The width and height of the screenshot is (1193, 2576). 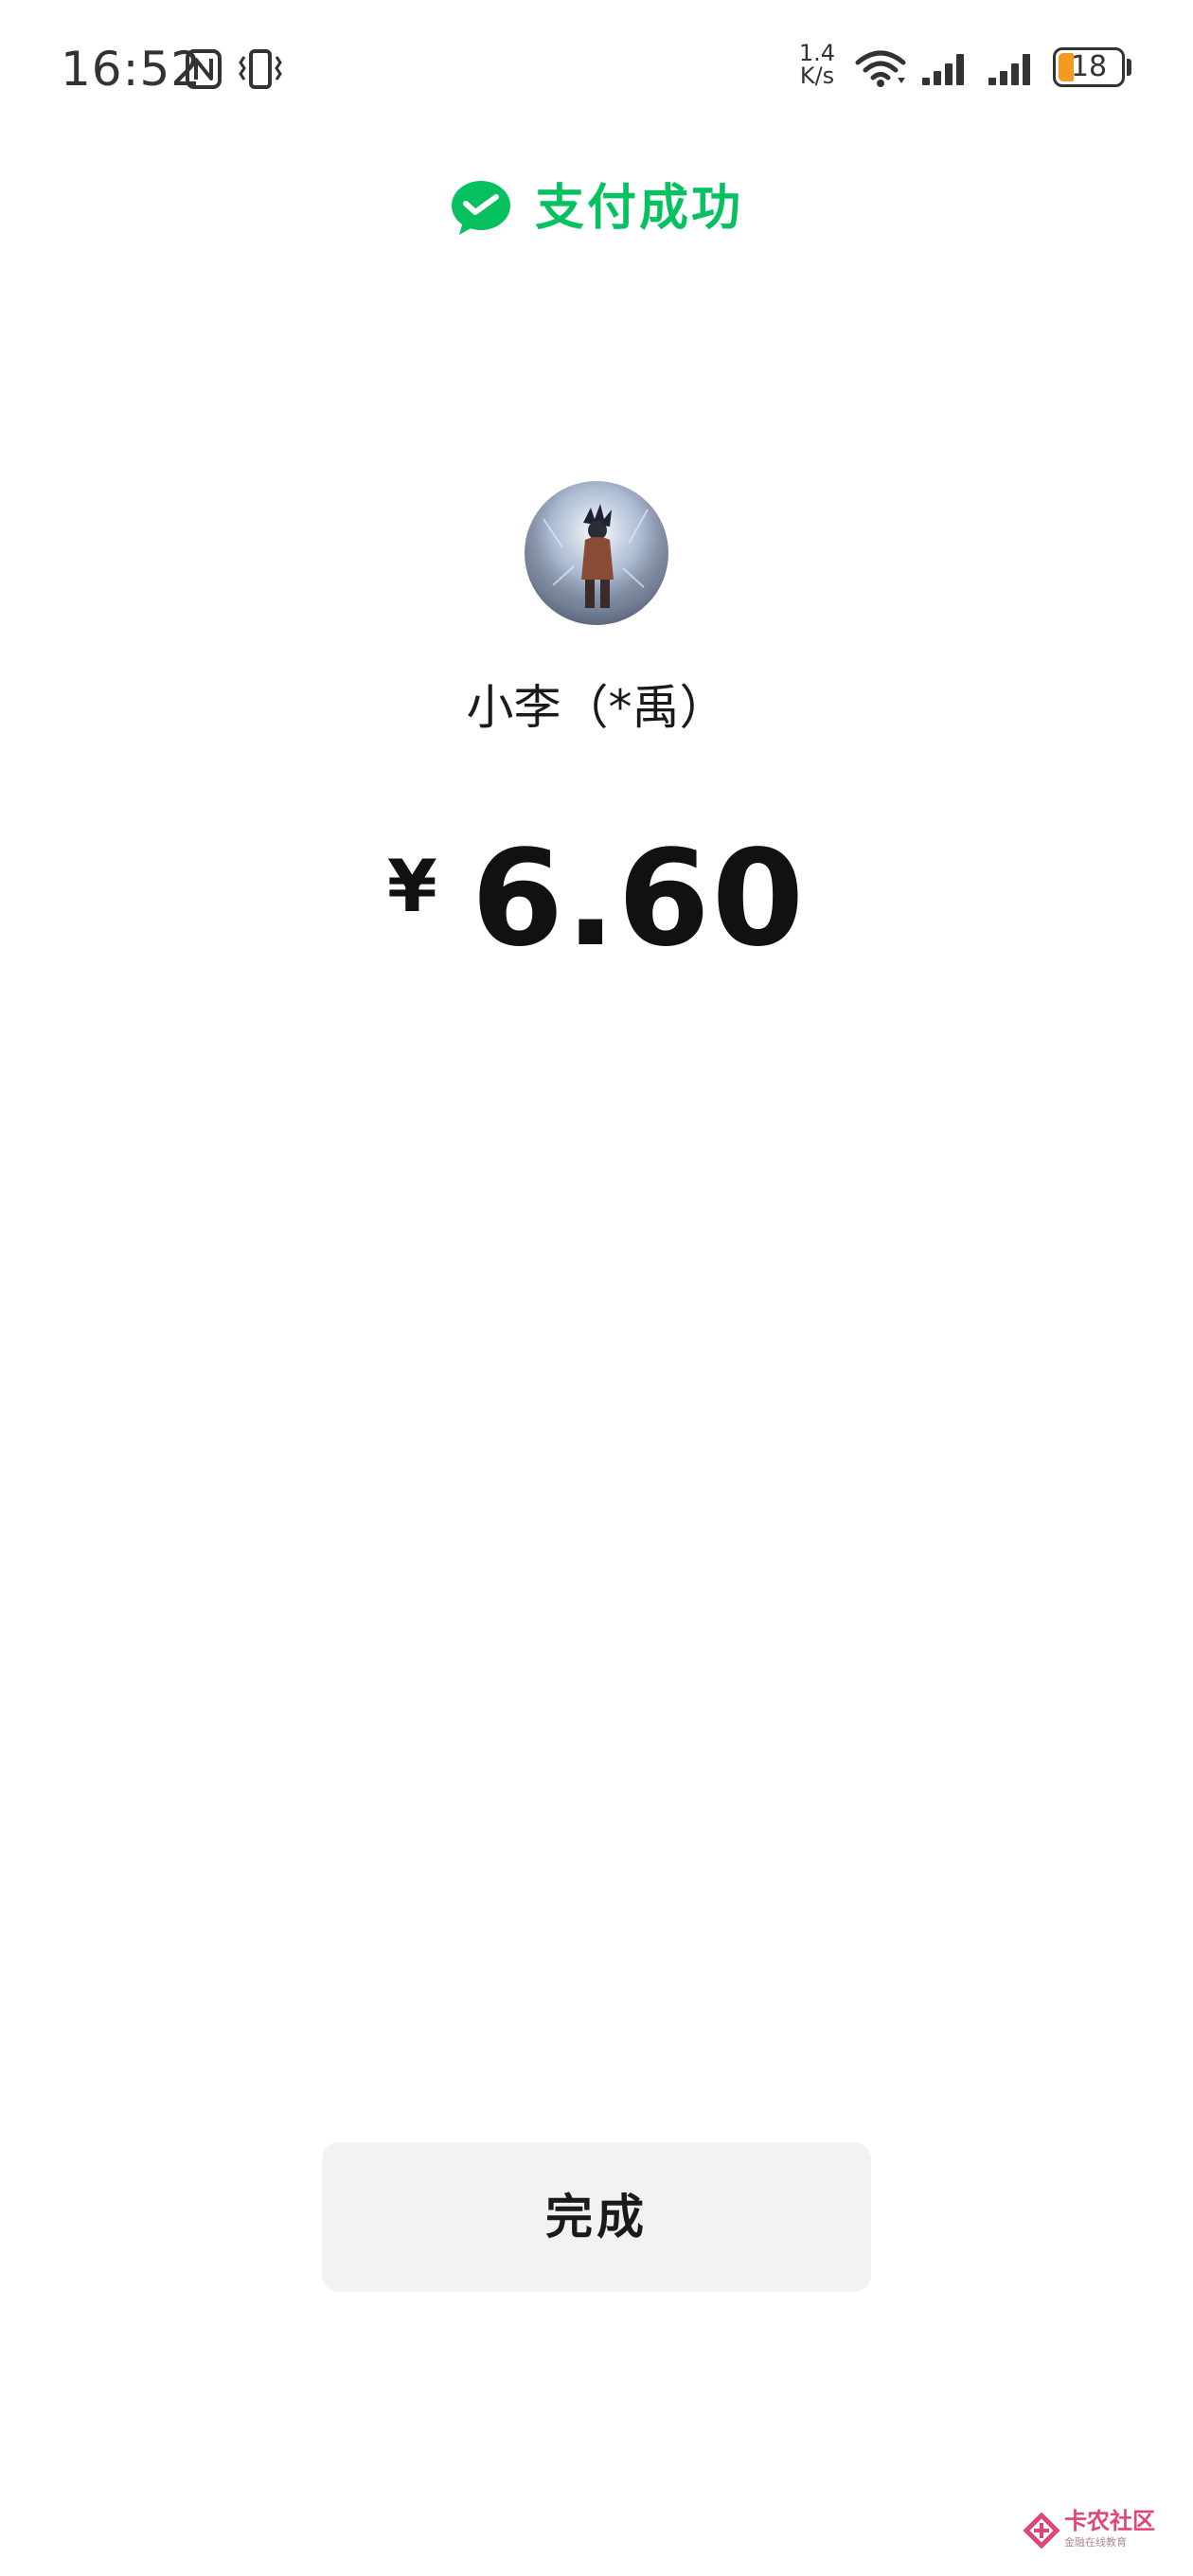 What do you see at coordinates (596, 66) in the screenshot?
I see `status-bar: 16:52 1.4 K/s 18` at bounding box center [596, 66].